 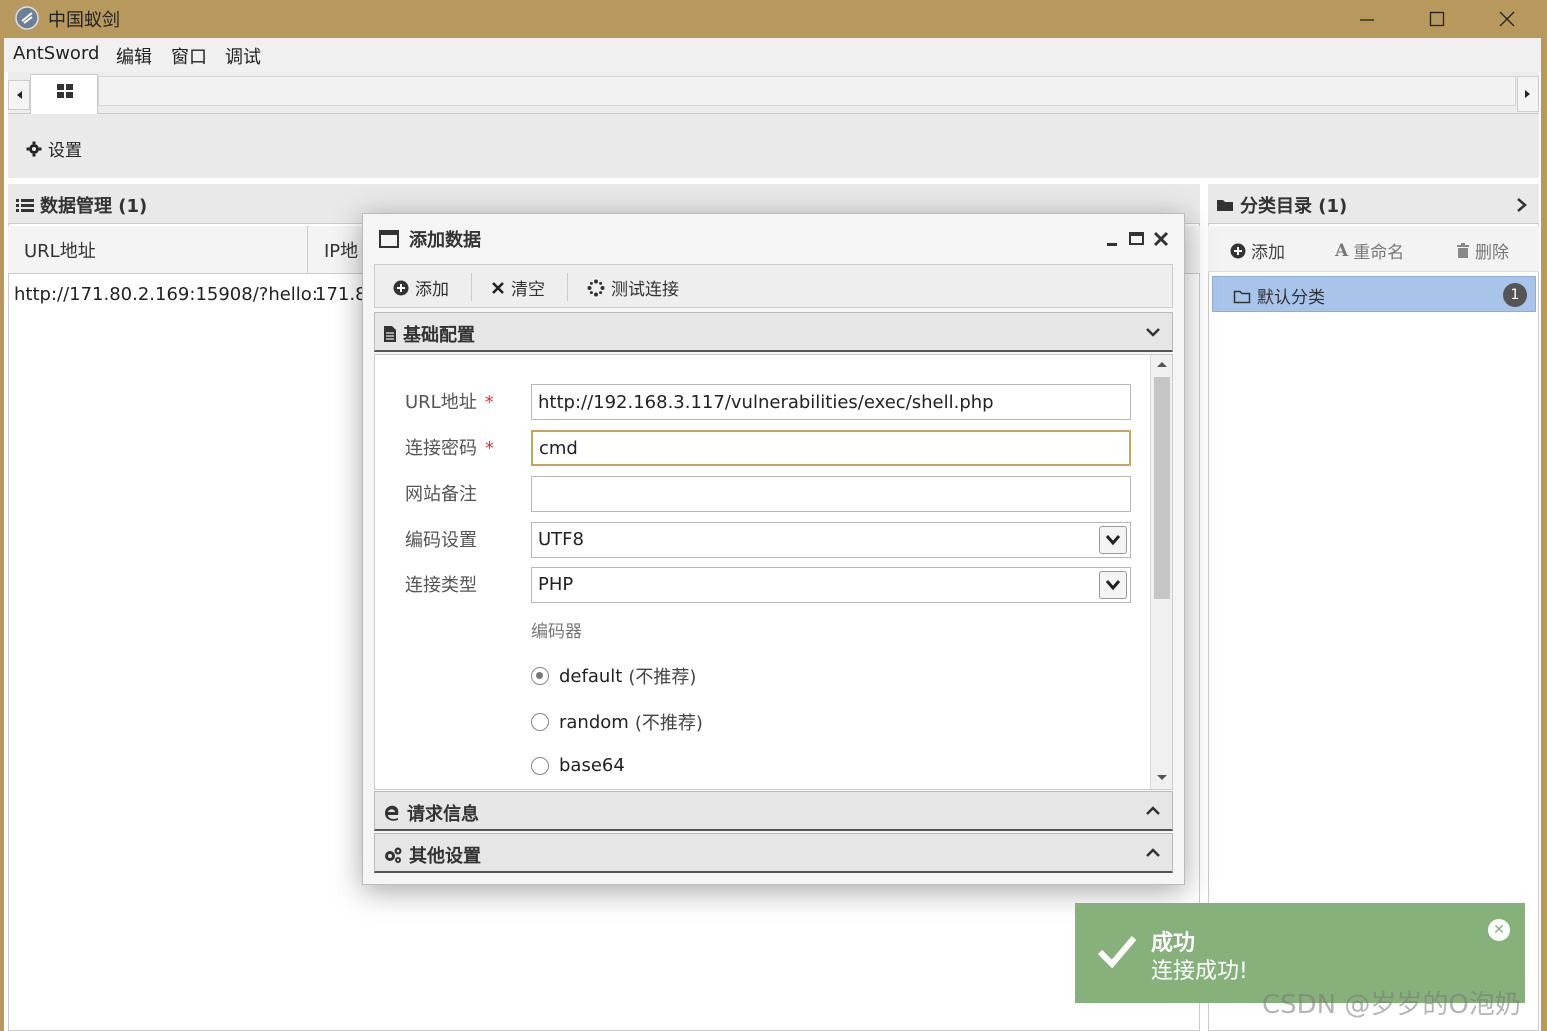 What do you see at coordinates (1528, 94) in the screenshot?
I see `tab-scroll-right-button` at bounding box center [1528, 94].